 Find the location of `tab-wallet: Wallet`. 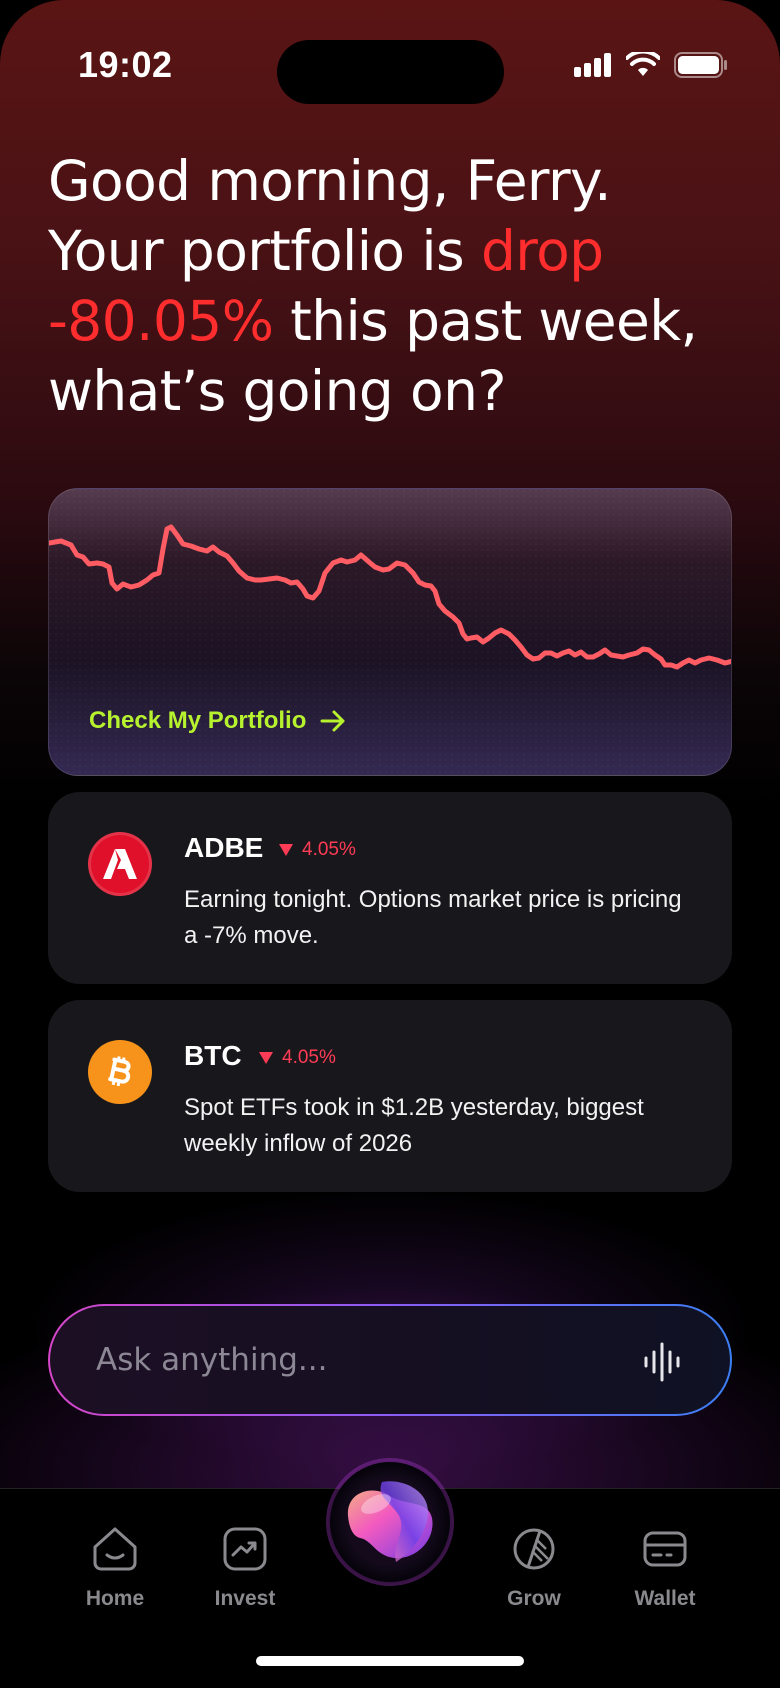

tab-wallet: Wallet is located at coordinates (665, 1568).